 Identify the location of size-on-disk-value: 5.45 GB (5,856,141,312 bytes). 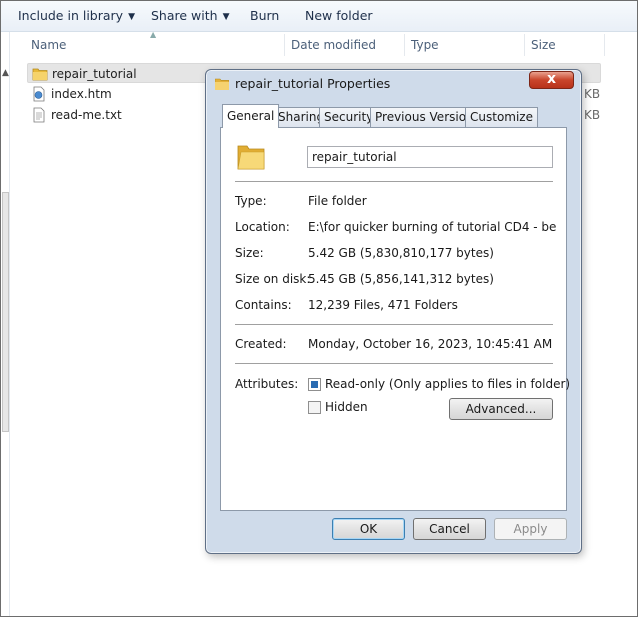
(401, 279).